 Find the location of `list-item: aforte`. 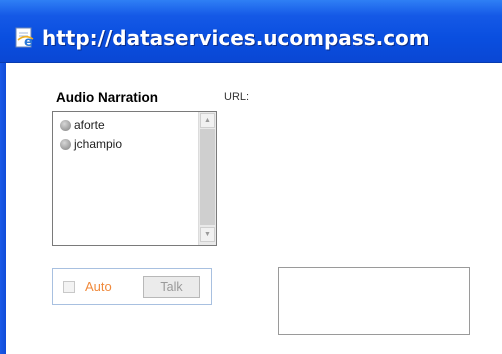

list-item: aforte is located at coordinates (82, 125).